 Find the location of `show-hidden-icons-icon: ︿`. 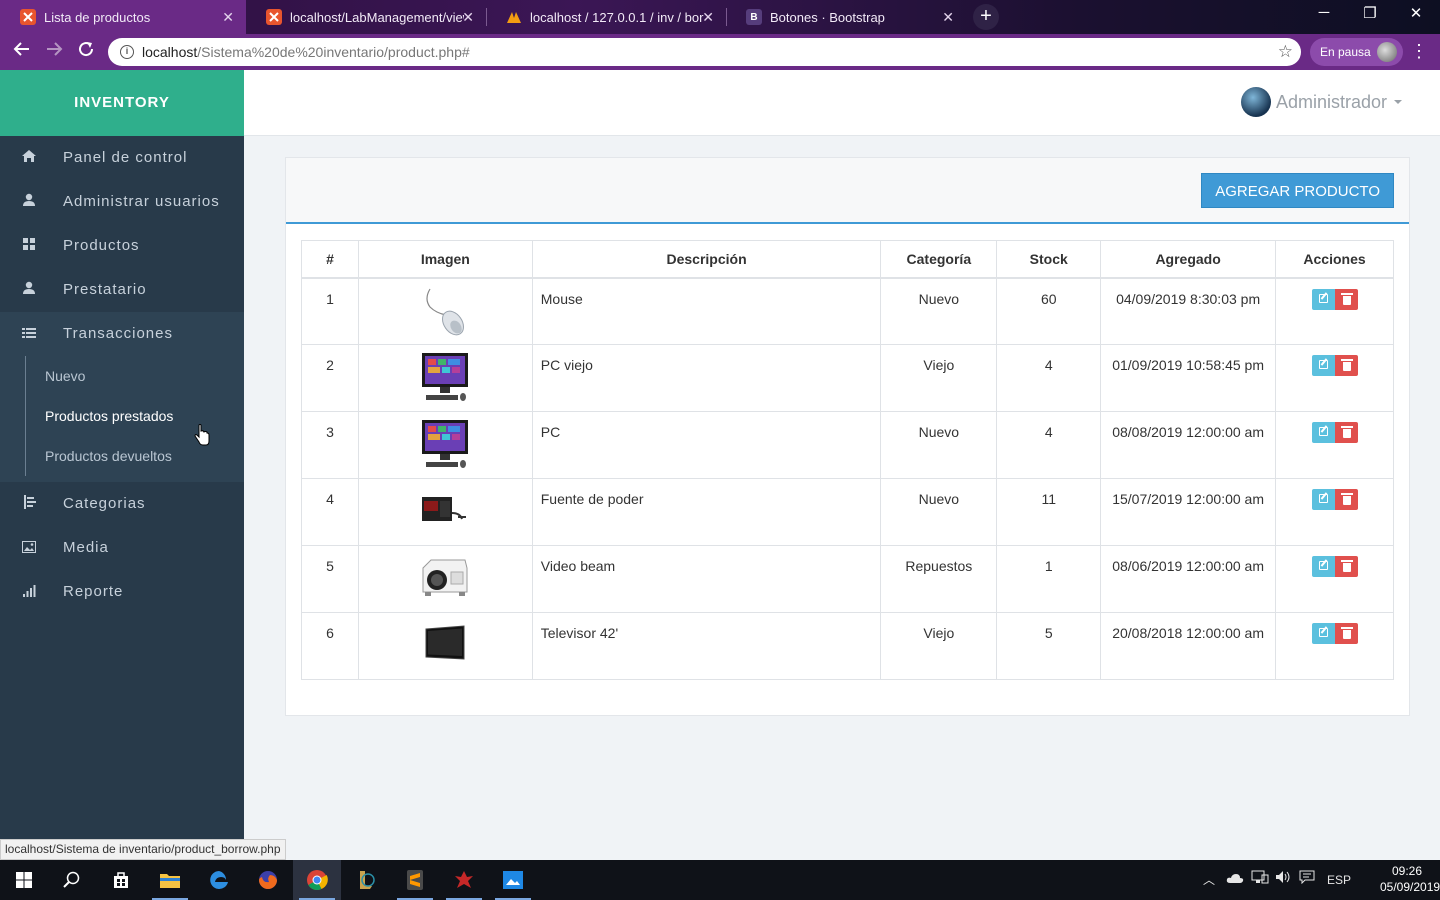

show-hidden-icons-icon: ︿ is located at coordinates (1209, 880).